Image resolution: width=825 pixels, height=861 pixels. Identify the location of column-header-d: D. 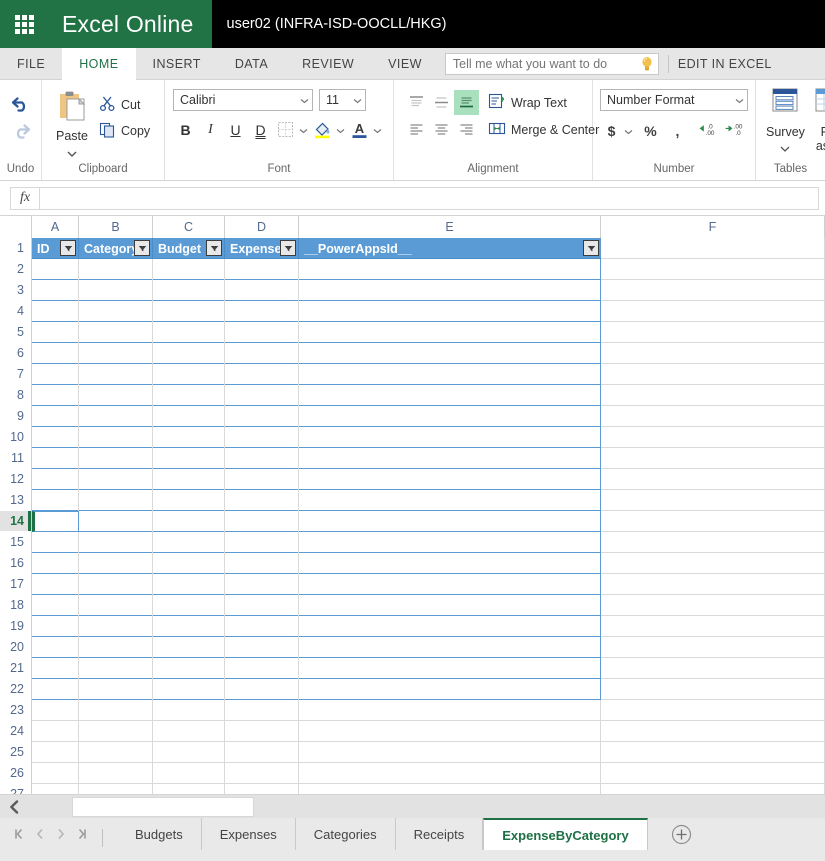
(262, 227).